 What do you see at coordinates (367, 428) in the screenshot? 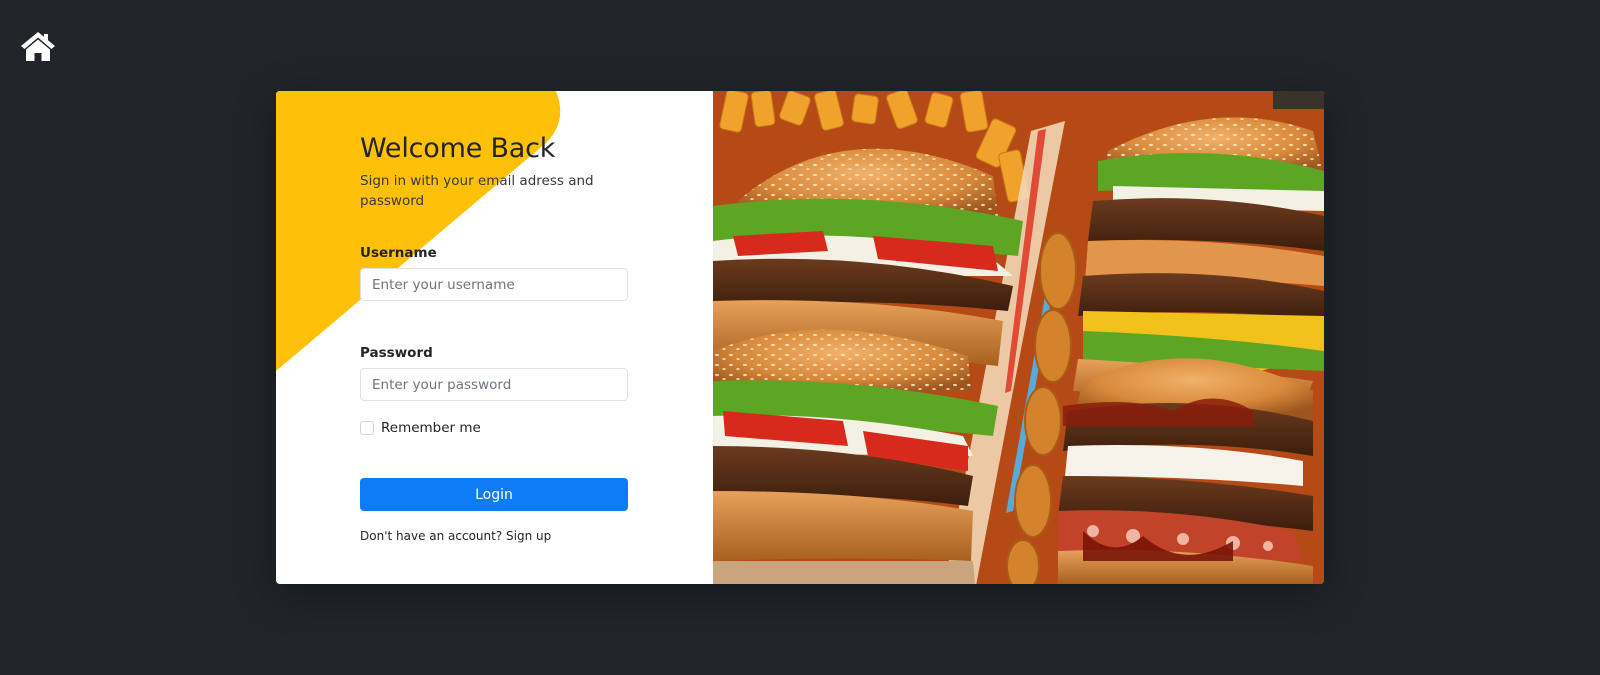
I see `remember-me-checkbox` at bounding box center [367, 428].